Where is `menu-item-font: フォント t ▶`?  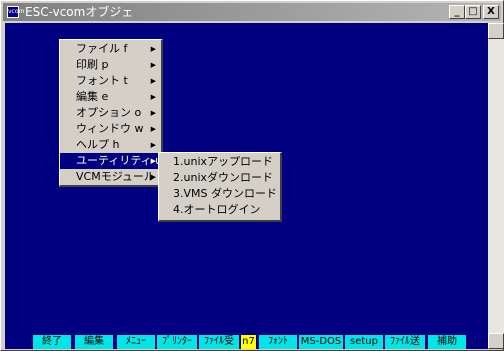 menu-item-font: フォント t ▶ is located at coordinates (110, 81).